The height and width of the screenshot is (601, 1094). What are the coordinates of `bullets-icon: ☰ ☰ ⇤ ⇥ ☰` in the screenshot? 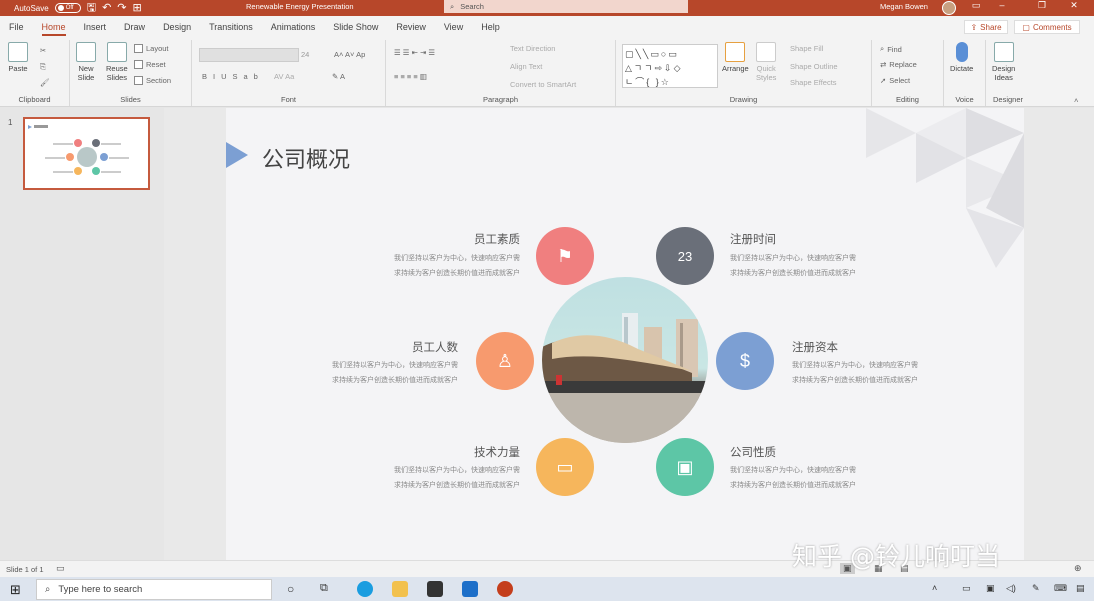 It's located at (414, 52).